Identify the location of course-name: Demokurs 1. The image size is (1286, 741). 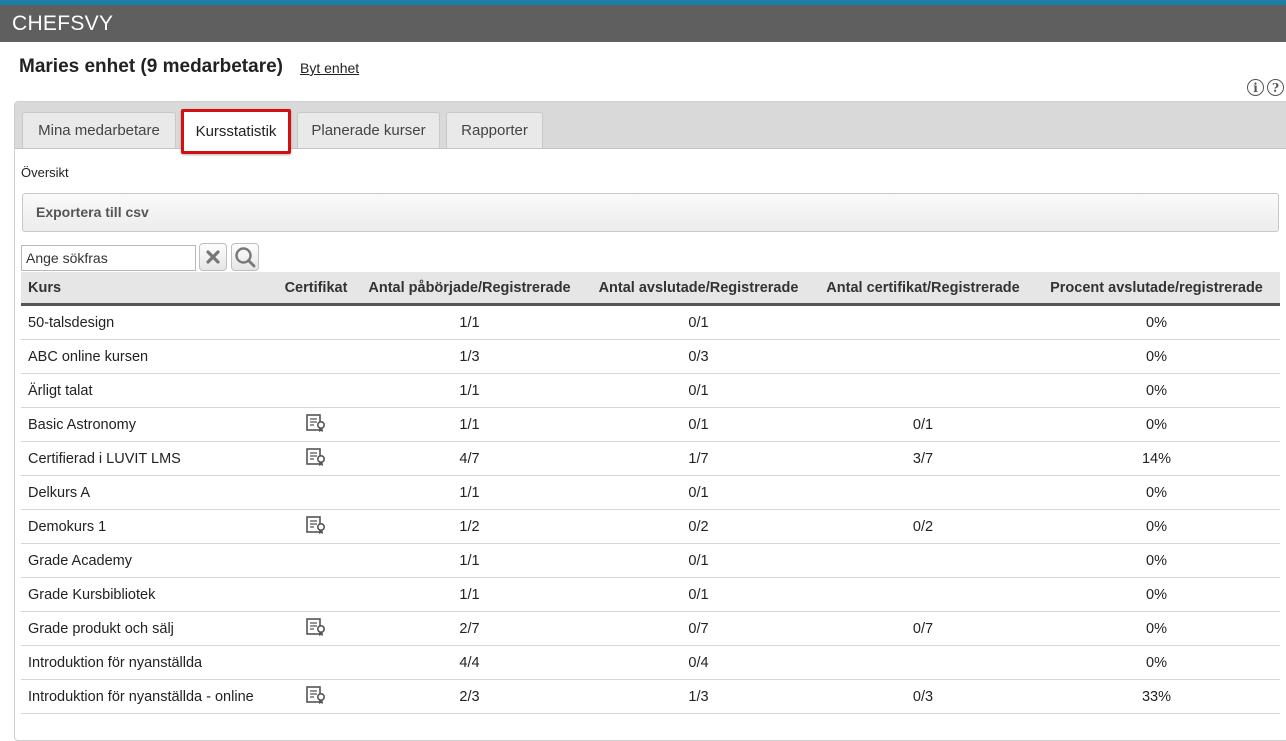
(149, 526).